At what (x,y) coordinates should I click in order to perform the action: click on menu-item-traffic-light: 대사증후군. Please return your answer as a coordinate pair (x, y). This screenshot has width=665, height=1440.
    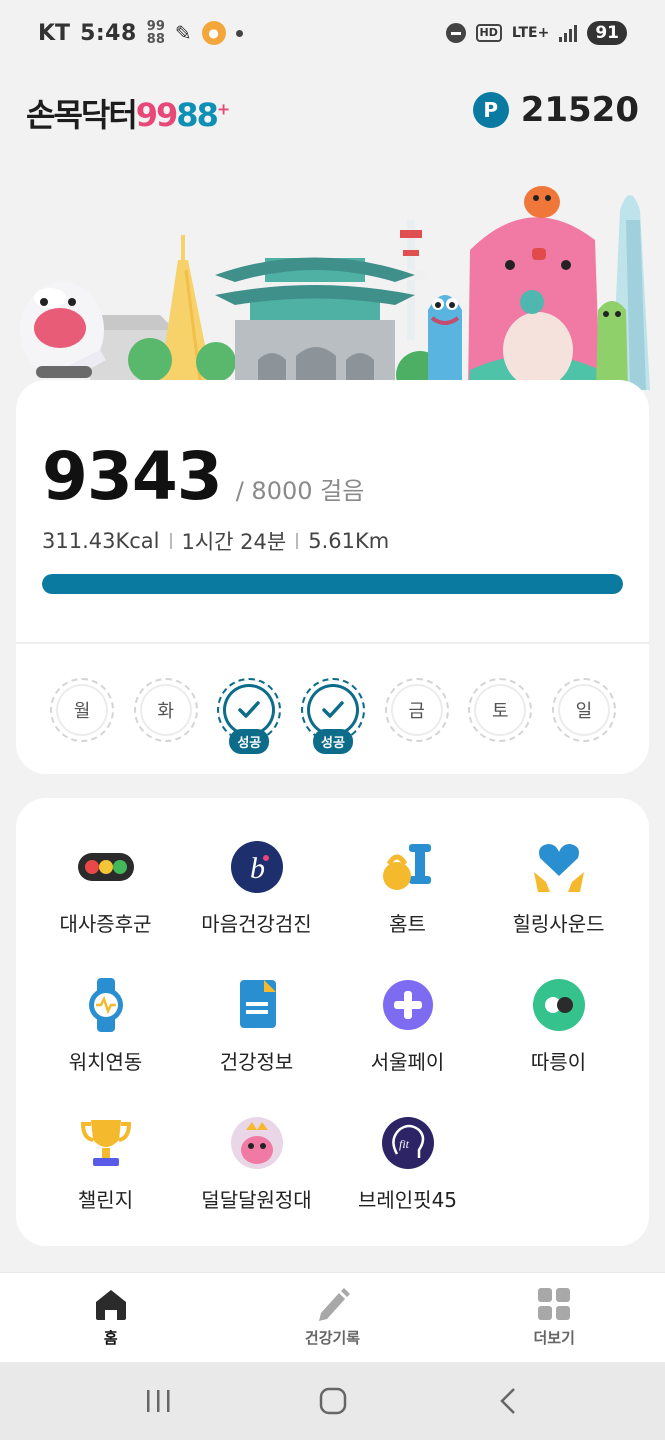
    Looking at the image, I should click on (105, 887).